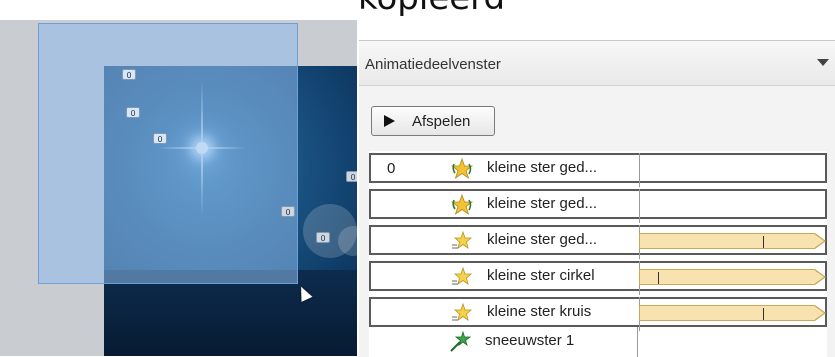 This screenshot has height=357, width=835. Describe the element at coordinates (389, 121) in the screenshot. I see `play-icon` at that location.